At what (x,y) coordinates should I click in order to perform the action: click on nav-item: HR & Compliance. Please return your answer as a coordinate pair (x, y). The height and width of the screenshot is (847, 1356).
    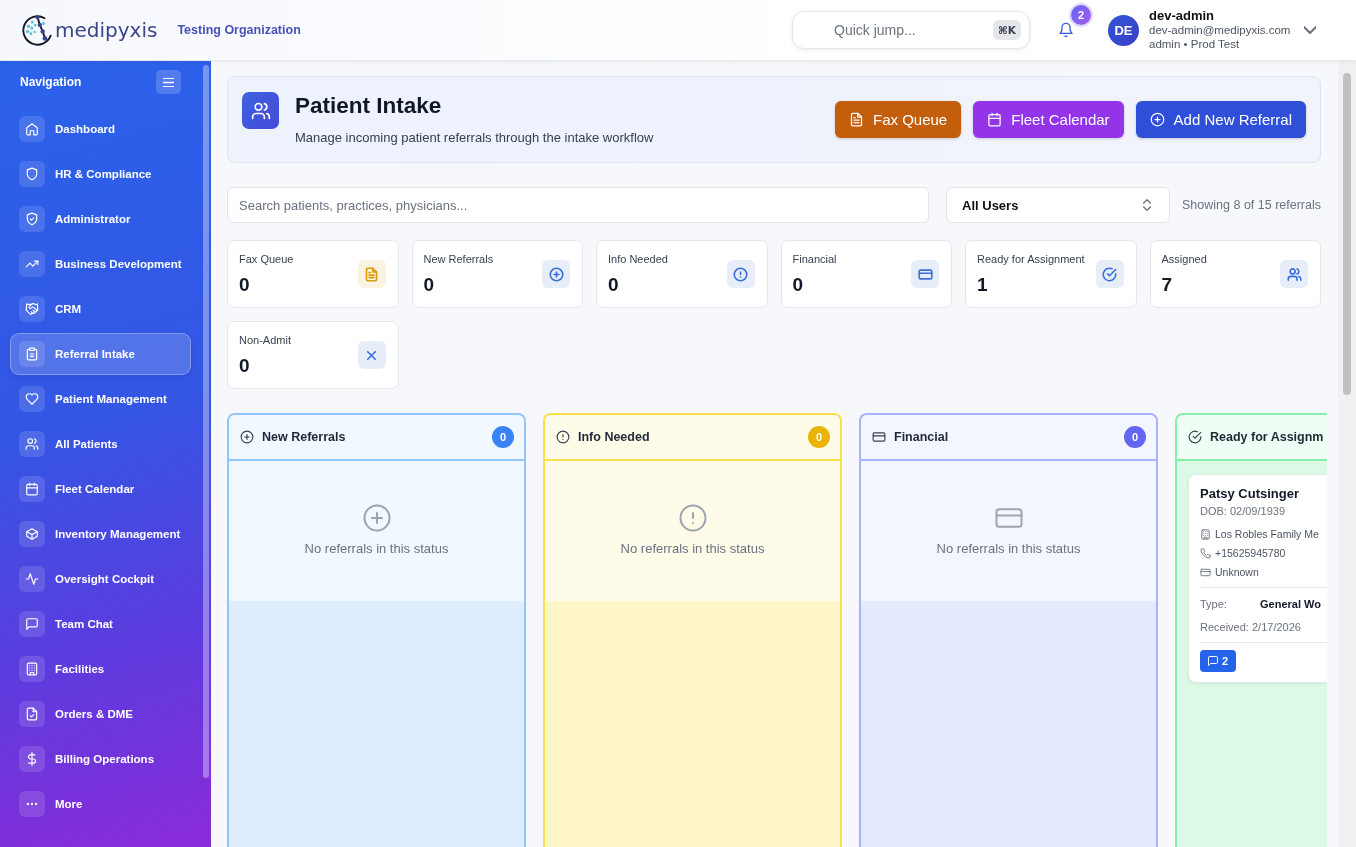
    Looking at the image, I should click on (100, 174).